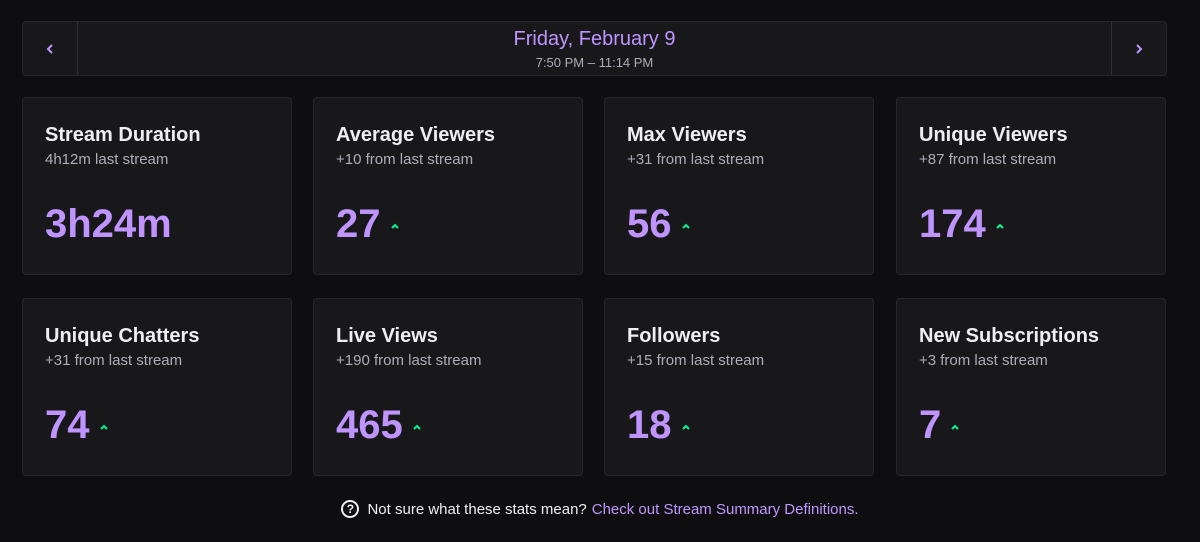 The height and width of the screenshot is (542, 1200). What do you see at coordinates (739, 186) in the screenshot?
I see `stat-card-max-viewers: Max Viewers +31 from last stream 56` at bounding box center [739, 186].